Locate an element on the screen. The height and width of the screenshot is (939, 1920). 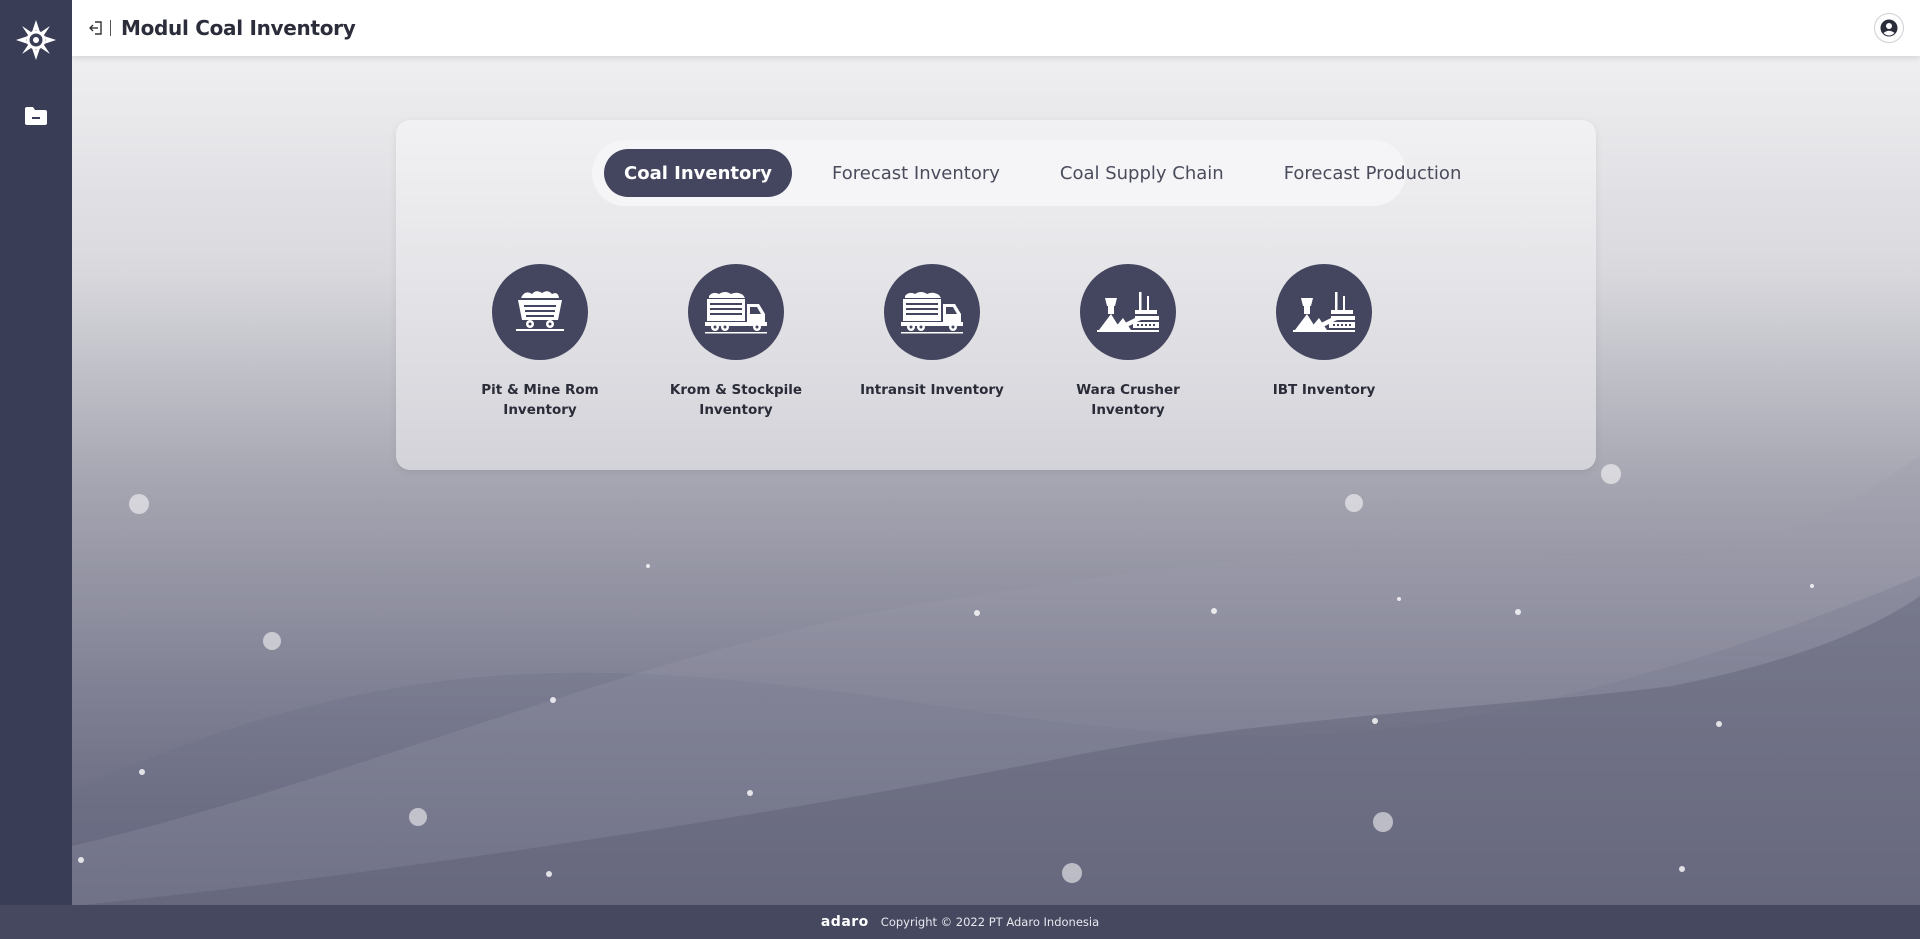
module-pit-mine-rom-inventory: Pit & Mine Rom Inventory is located at coordinates (540, 342).